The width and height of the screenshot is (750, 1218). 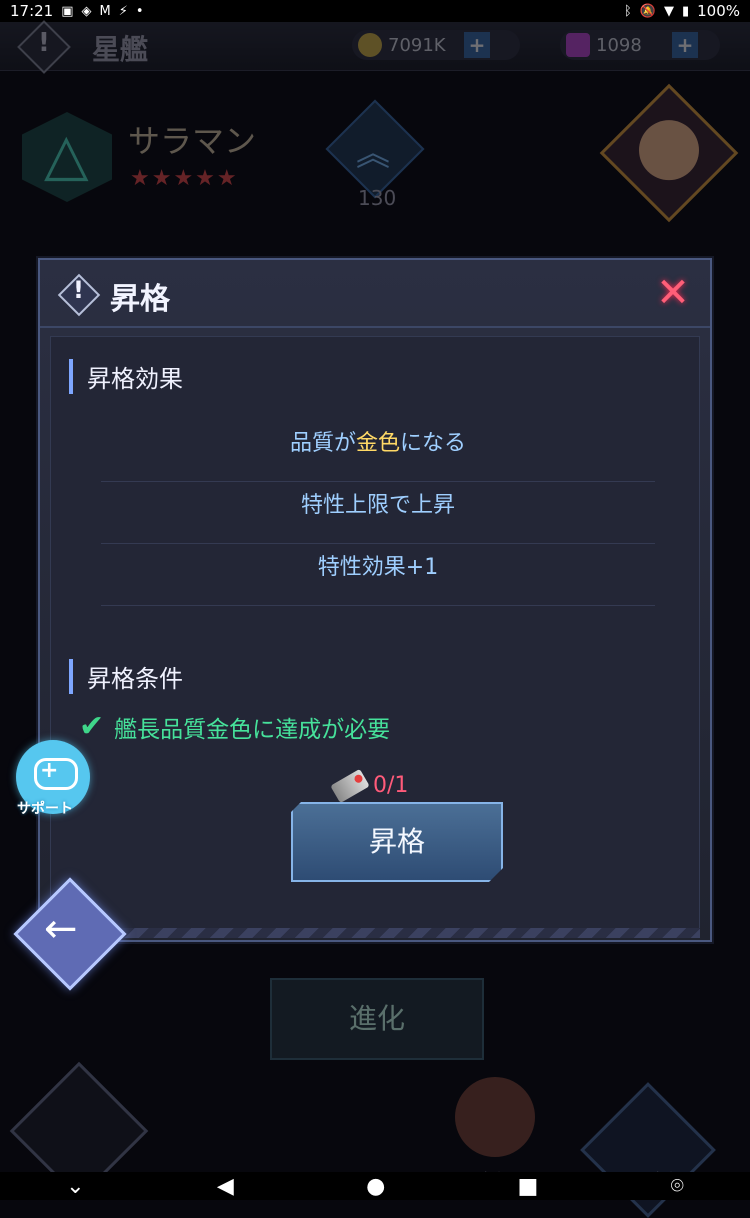 I want to click on battery-icon: ▮, so click(x=685, y=11).